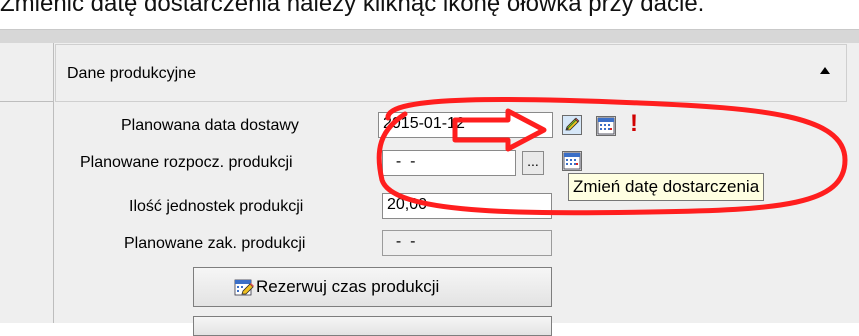 This screenshot has width=859, height=336. What do you see at coordinates (372, 326) in the screenshot?
I see `secondary-button` at bounding box center [372, 326].